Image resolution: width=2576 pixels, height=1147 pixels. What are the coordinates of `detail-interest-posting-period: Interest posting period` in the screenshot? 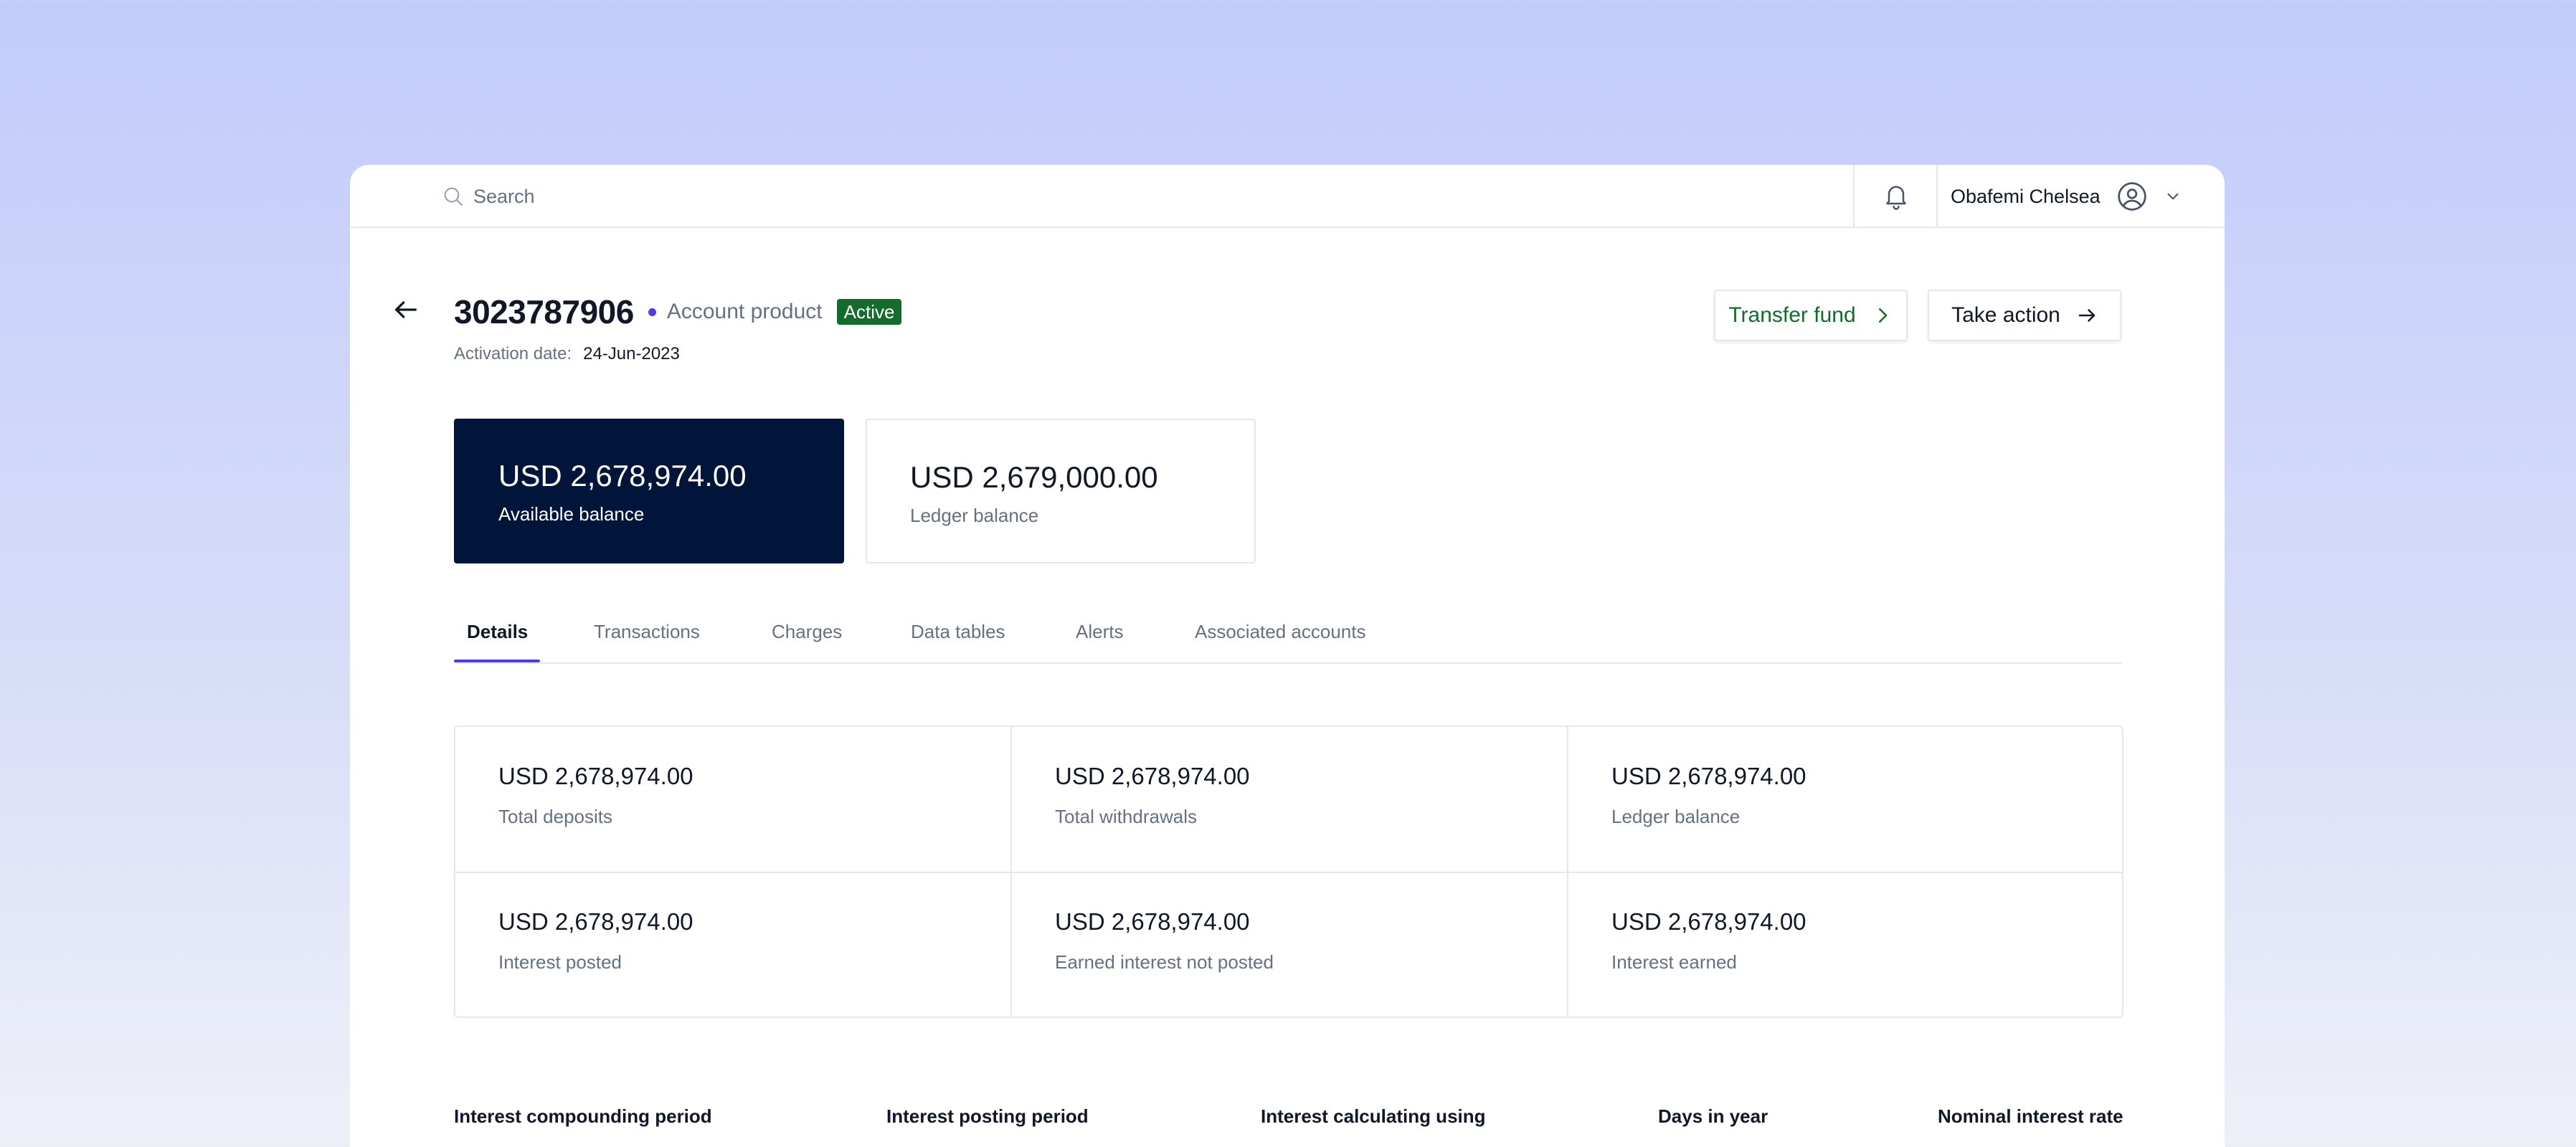 It's located at (987, 1116).